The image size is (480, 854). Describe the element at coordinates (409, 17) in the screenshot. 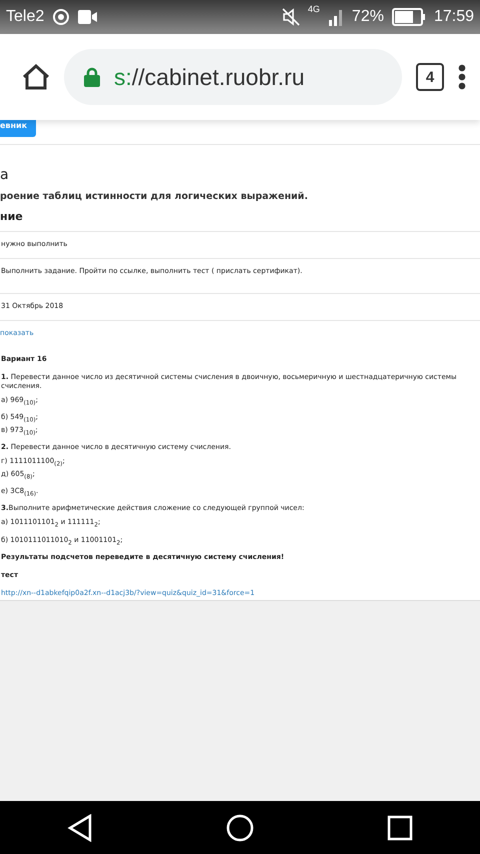

I see `battery-icon` at that location.